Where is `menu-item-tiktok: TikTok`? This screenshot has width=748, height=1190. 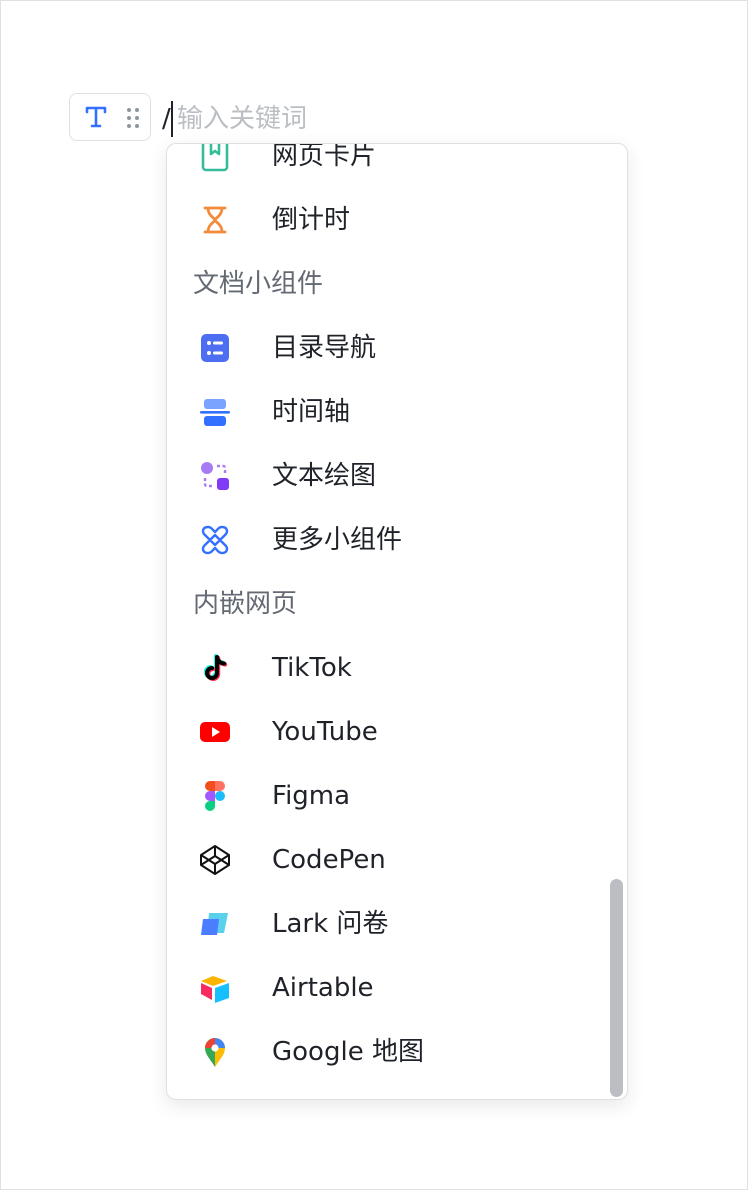
menu-item-tiktok: TikTok is located at coordinates (387, 668).